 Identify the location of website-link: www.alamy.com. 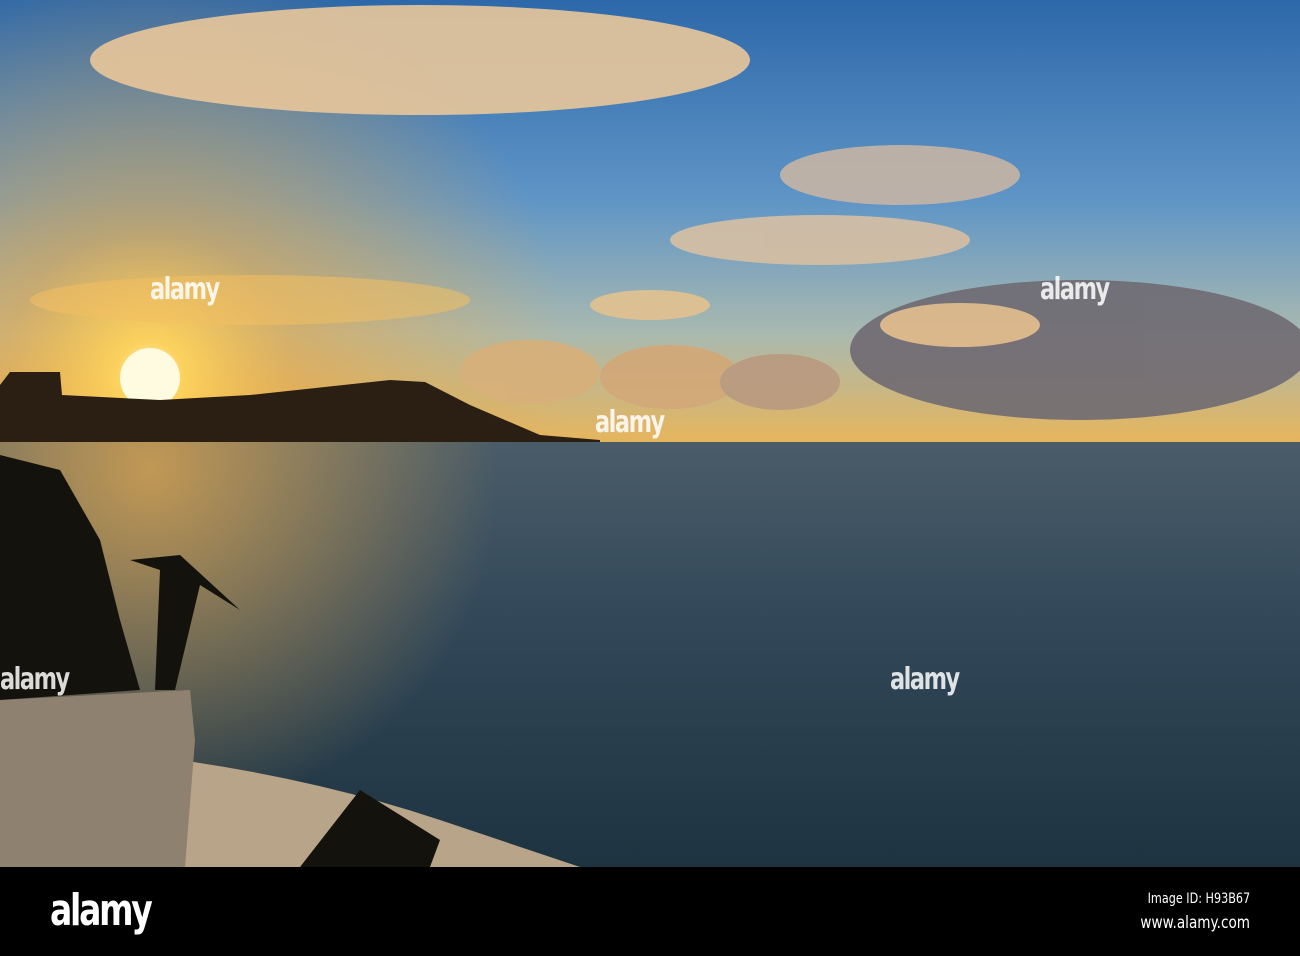
(1195, 923).